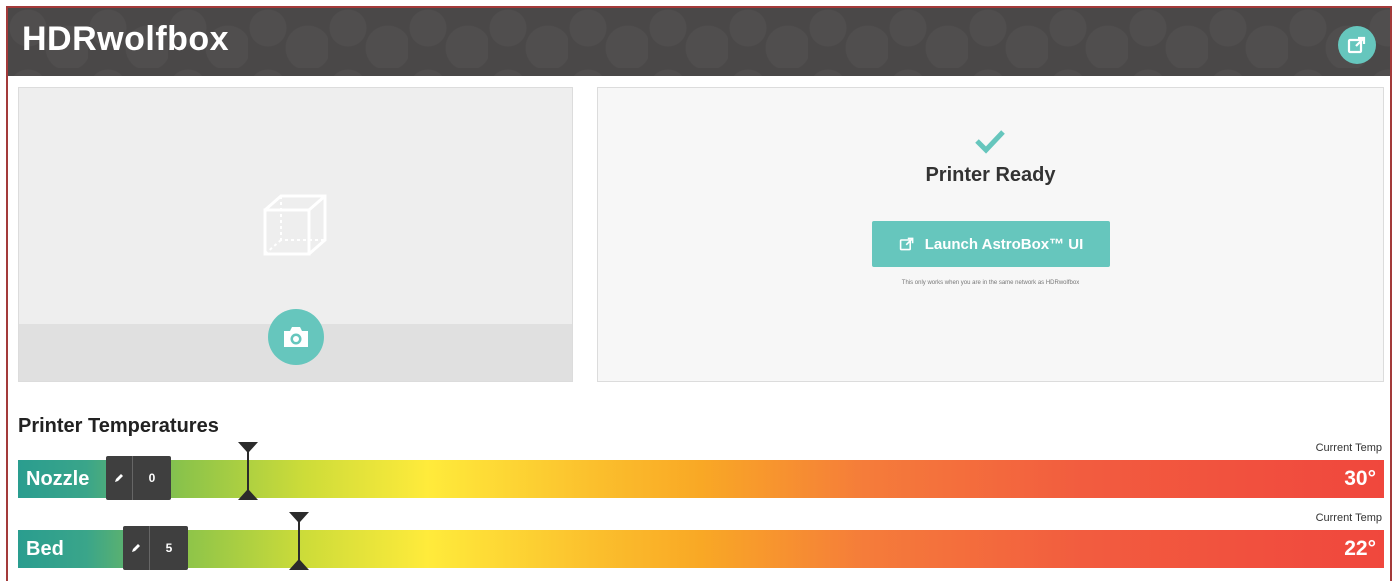 Image resolution: width=1398 pixels, height=581 pixels. Describe the element at coordinates (169, 548) in the screenshot. I see `bed-target-value: 5` at that location.